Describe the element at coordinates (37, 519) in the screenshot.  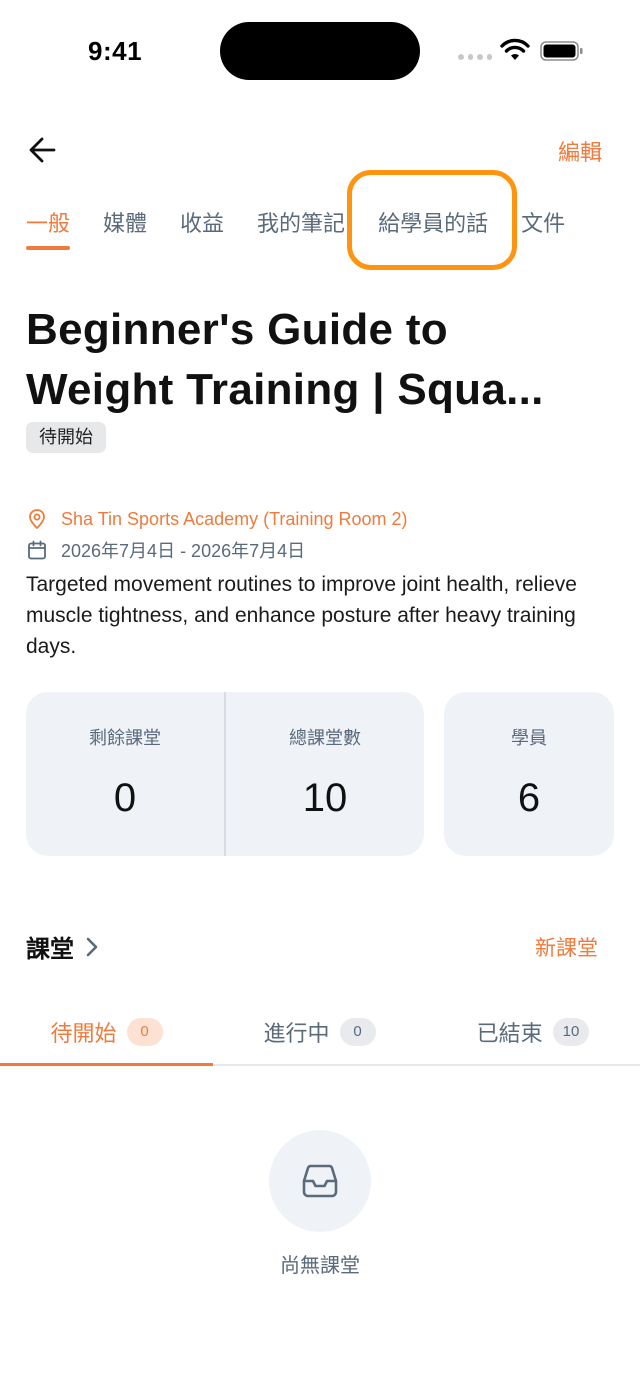
I see `location-pin-icon` at that location.